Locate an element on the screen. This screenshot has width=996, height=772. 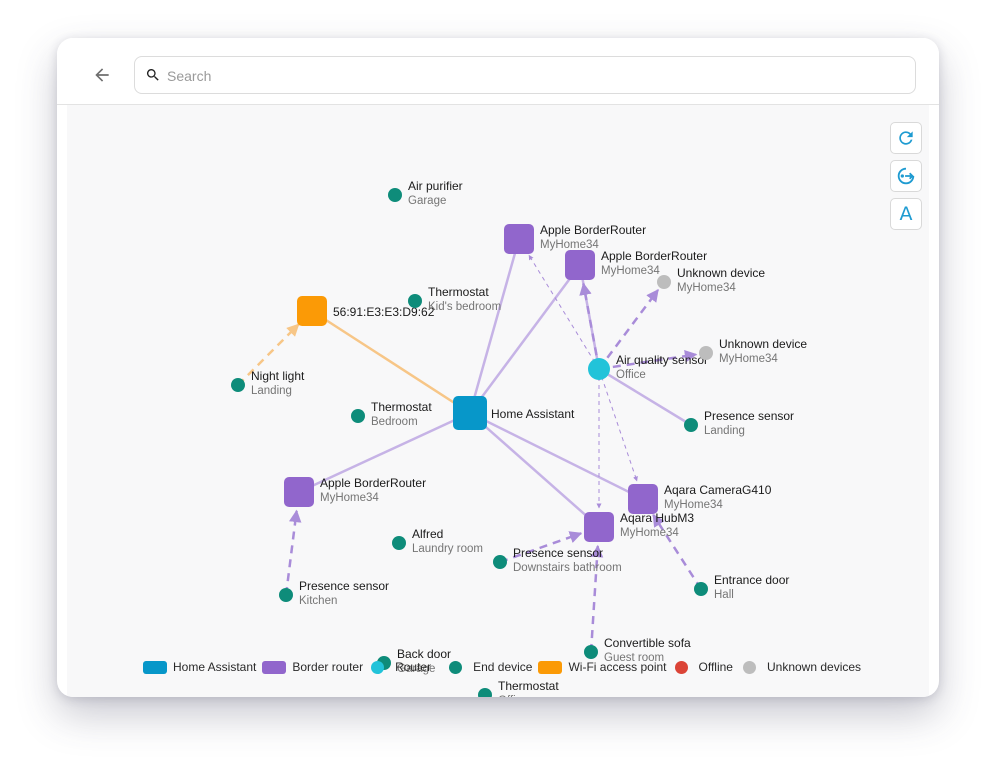
node-shape-br1 is located at coordinates (519, 239).